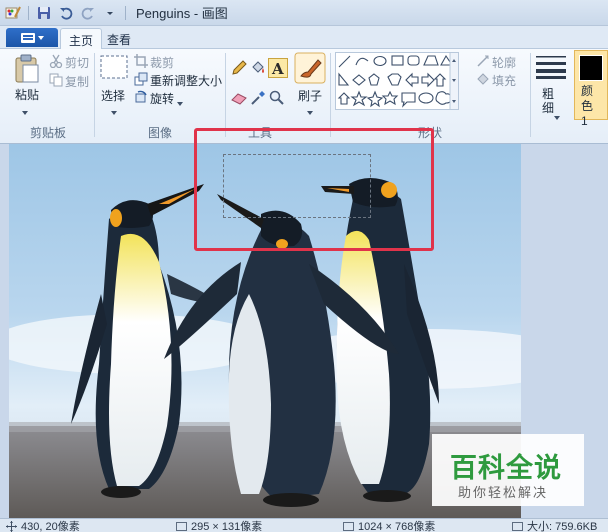 This screenshot has height=532, width=608. Describe the element at coordinates (504, 80) in the screenshot. I see `fill-button: 填充` at that location.